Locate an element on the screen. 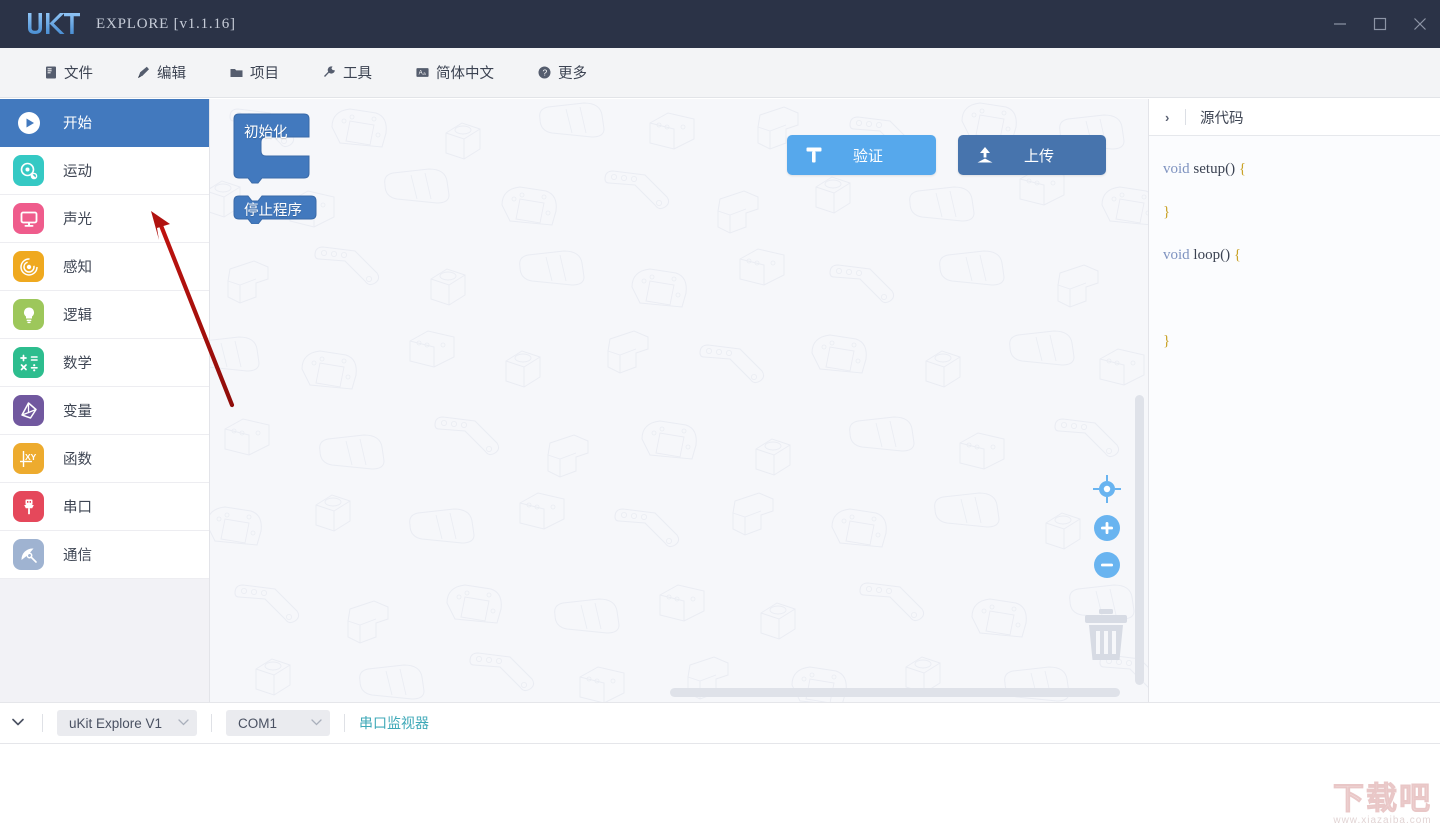 The width and height of the screenshot is (1440, 832). file-icon is located at coordinates (50, 72).